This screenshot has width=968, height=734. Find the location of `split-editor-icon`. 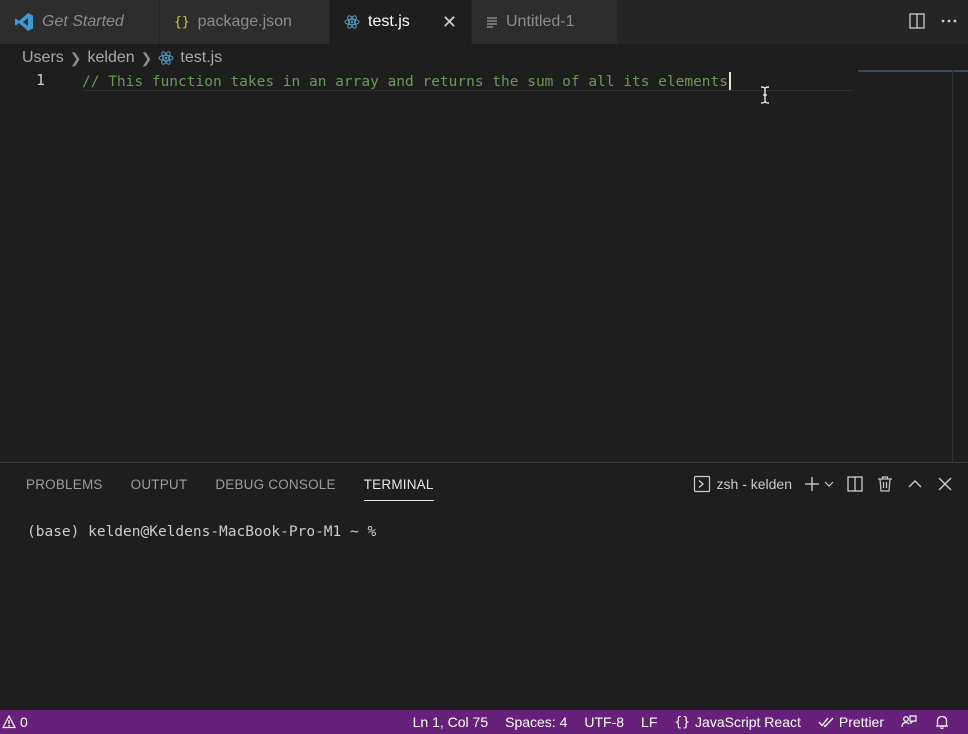

split-editor-icon is located at coordinates (917, 21).